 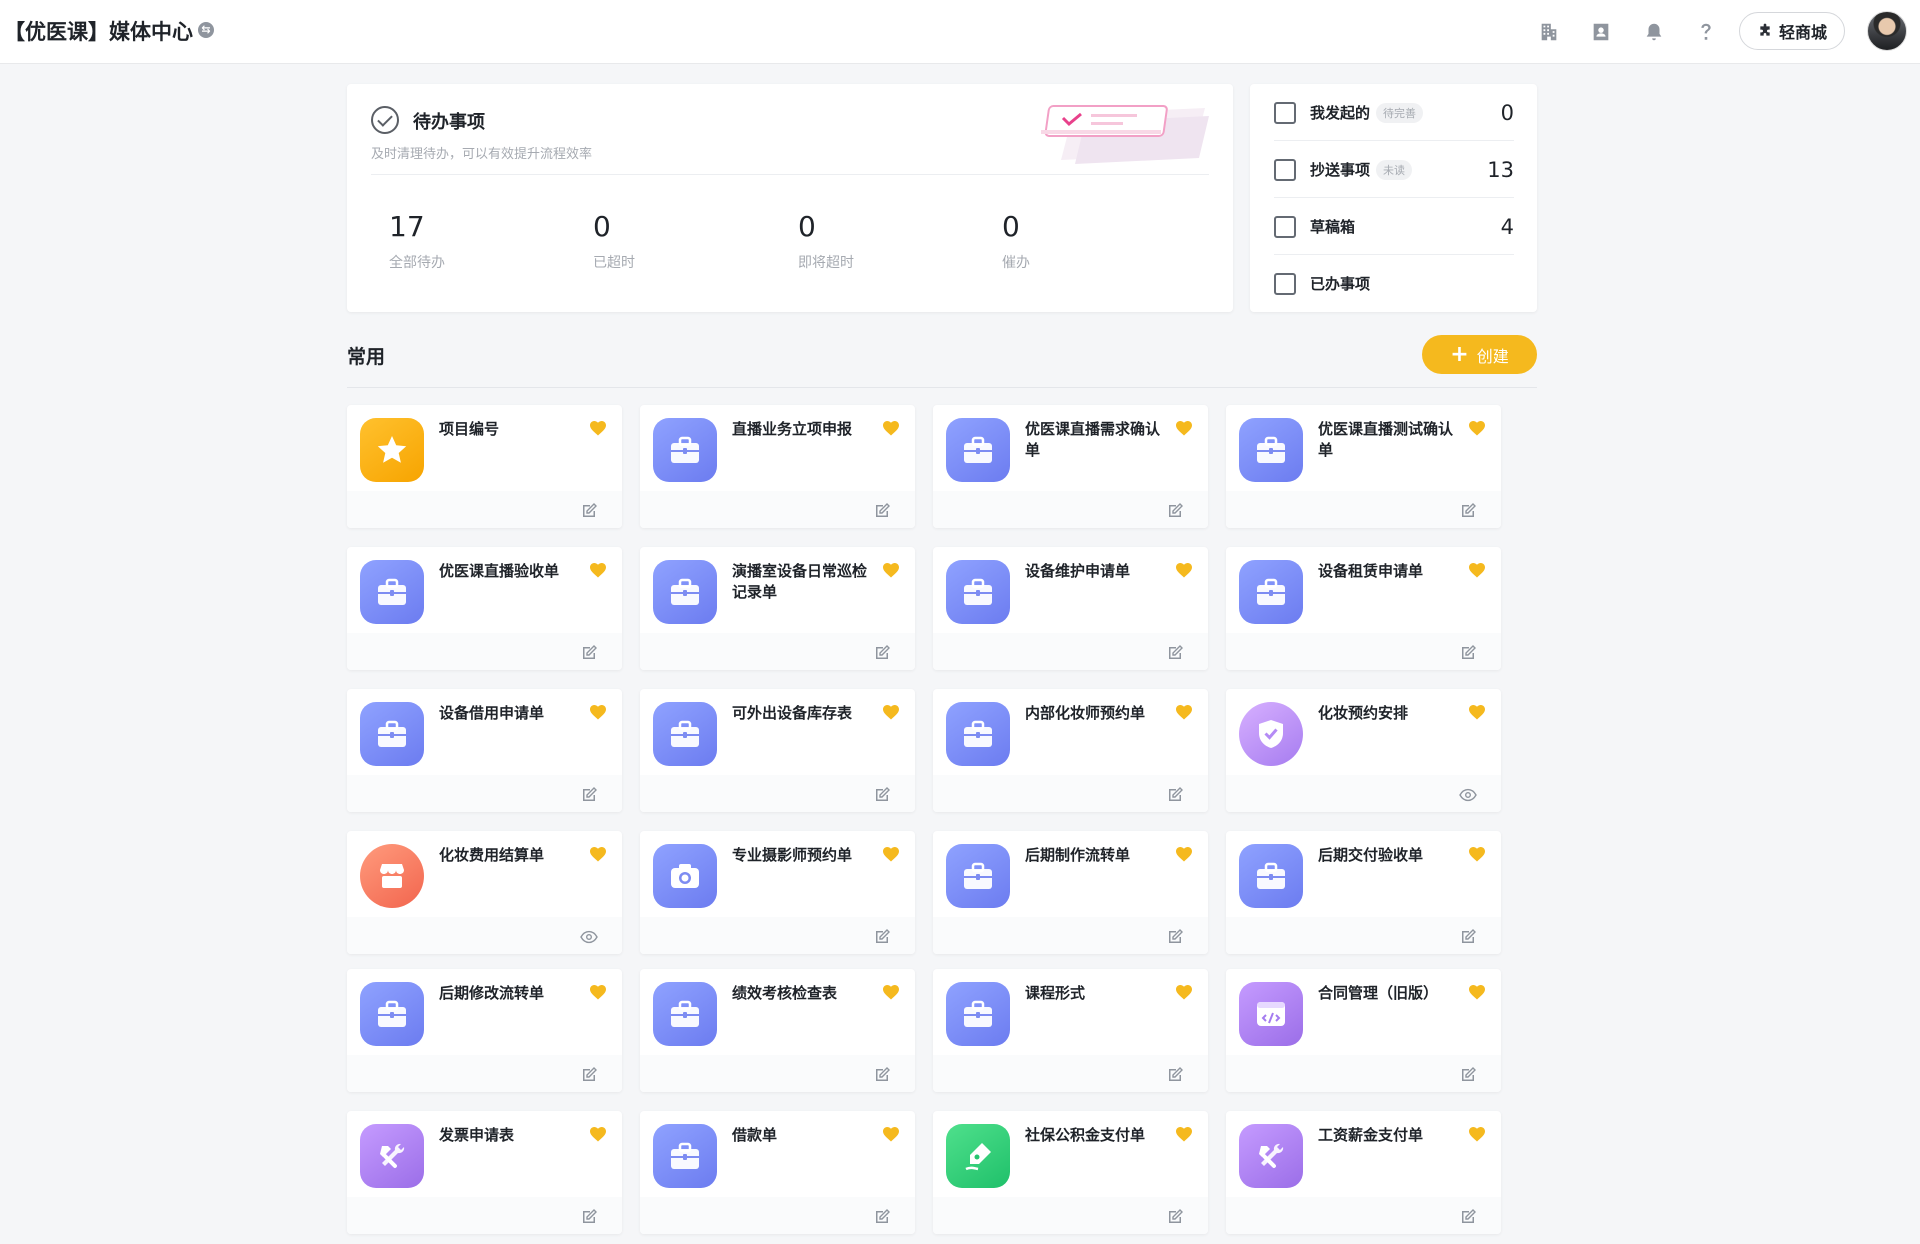 I want to click on app-tile: 后期制作流转单, so click(x=1070, y=892).